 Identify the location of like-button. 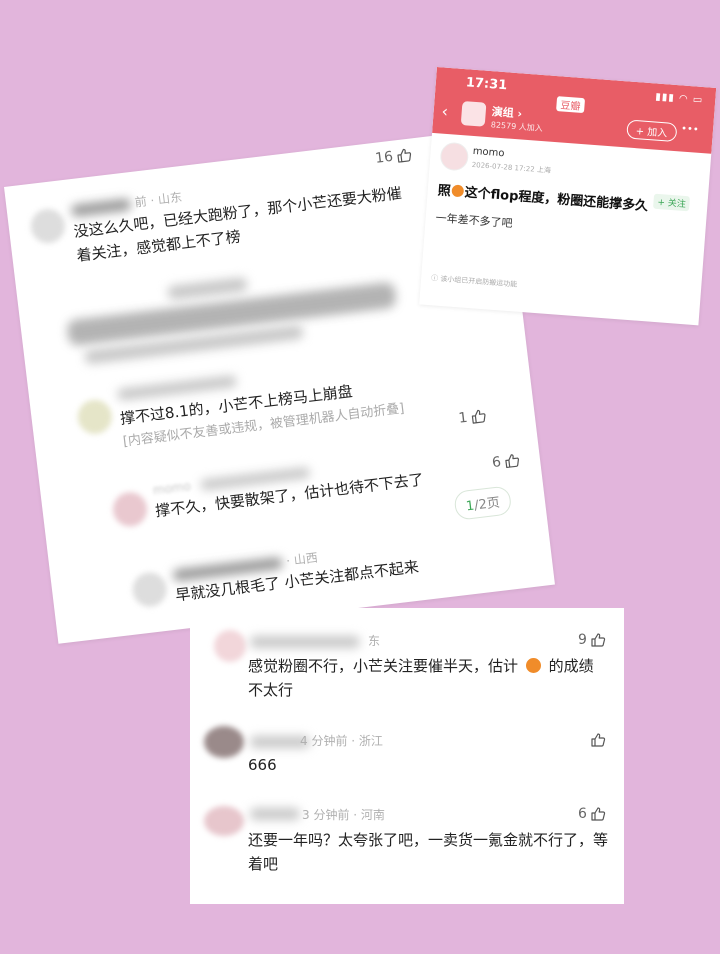
(598, 740).